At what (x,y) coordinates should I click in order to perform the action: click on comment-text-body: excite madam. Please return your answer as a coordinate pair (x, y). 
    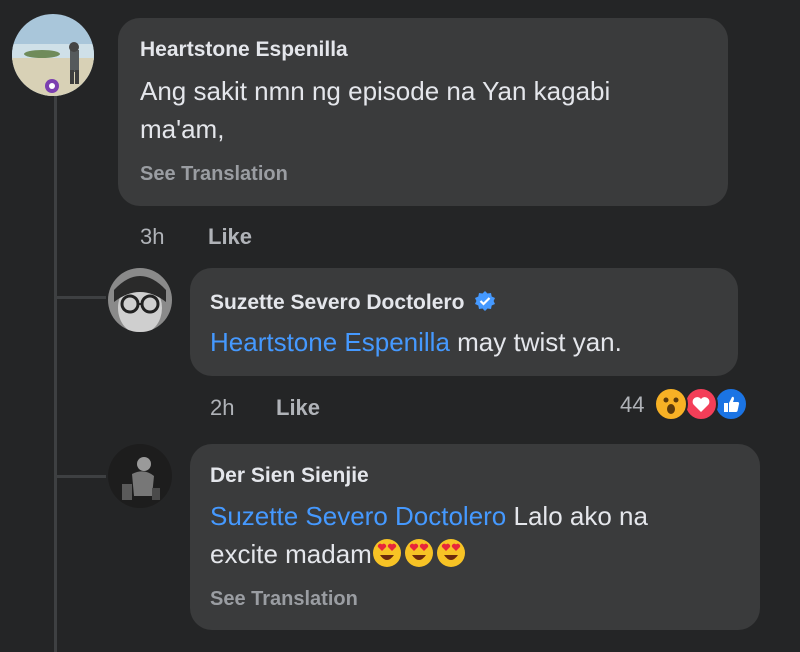
    Looking at the image, I should click on (291, 554).